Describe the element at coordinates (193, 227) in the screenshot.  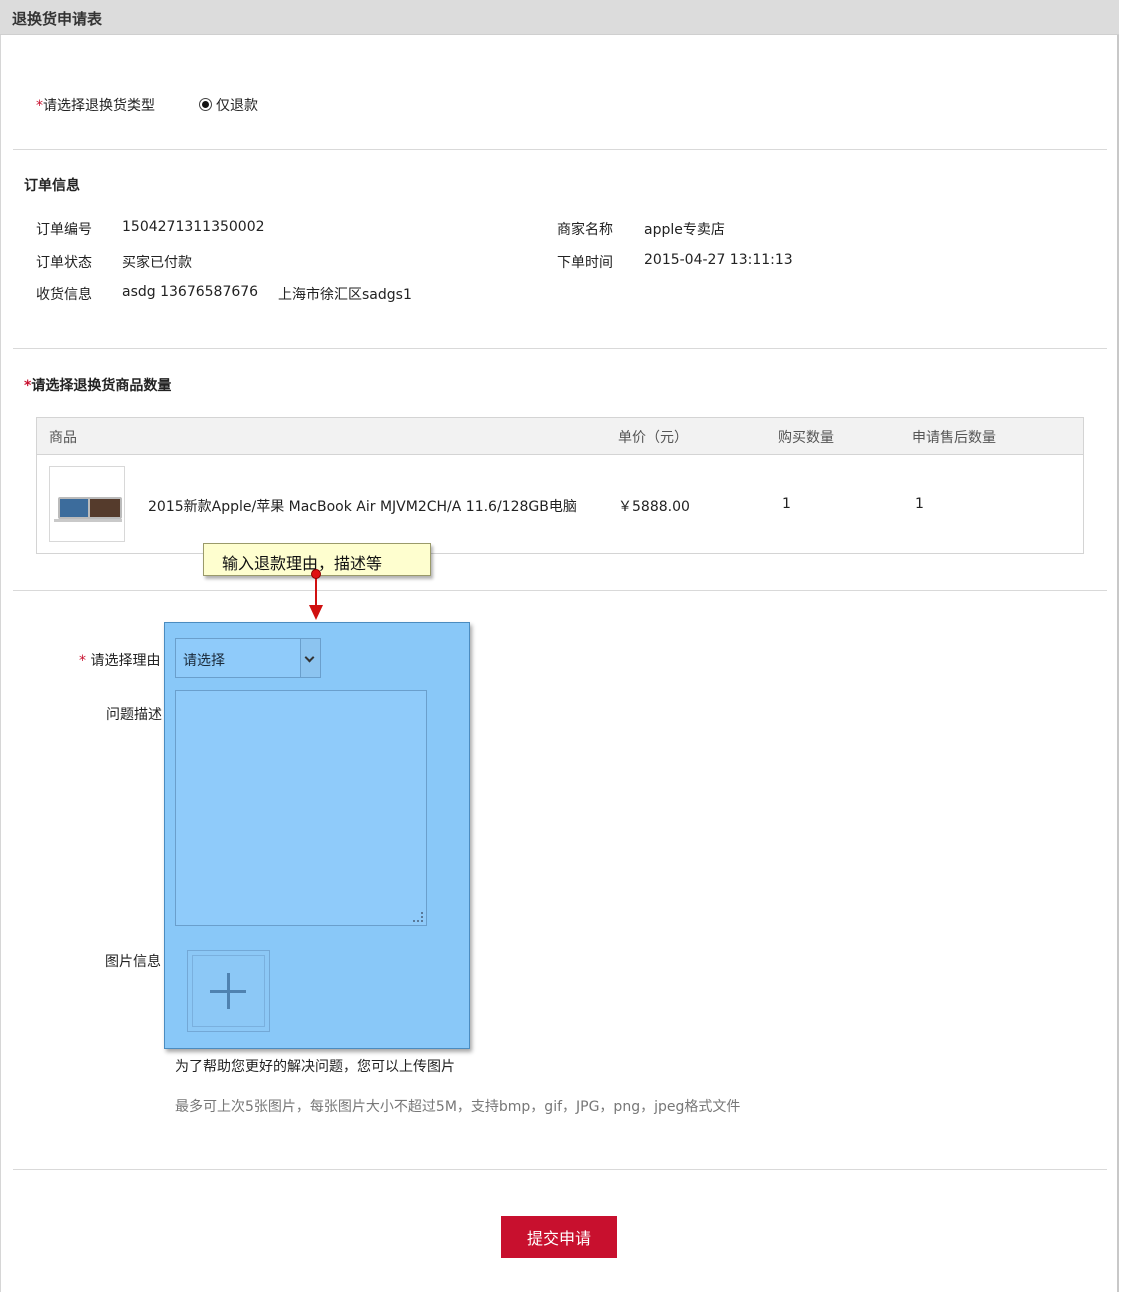
I see `order-no-value: 1504271311350002` at that location.